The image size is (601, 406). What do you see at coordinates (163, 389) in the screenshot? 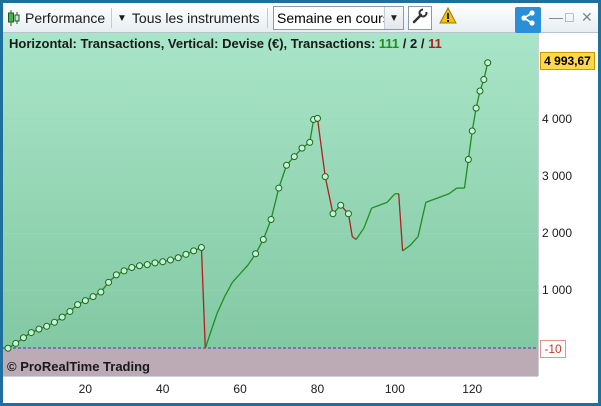
I see `x-tick-label: 40` at bounding box center [163, 389].